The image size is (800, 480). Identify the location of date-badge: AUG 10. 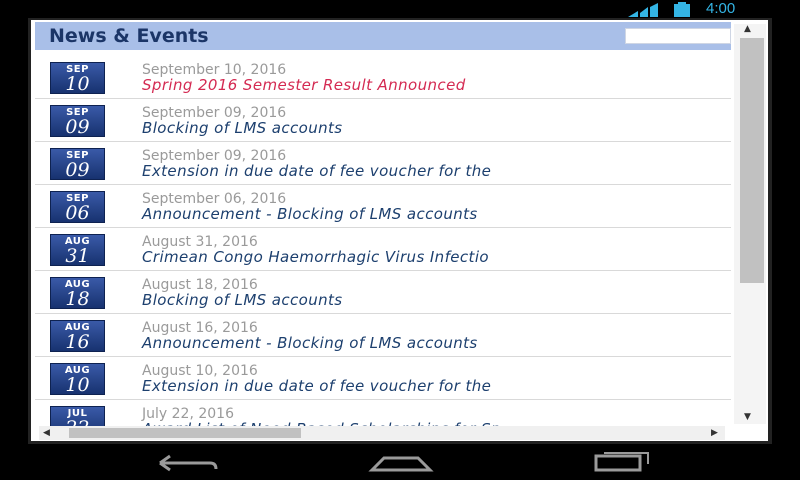
(77, 379).